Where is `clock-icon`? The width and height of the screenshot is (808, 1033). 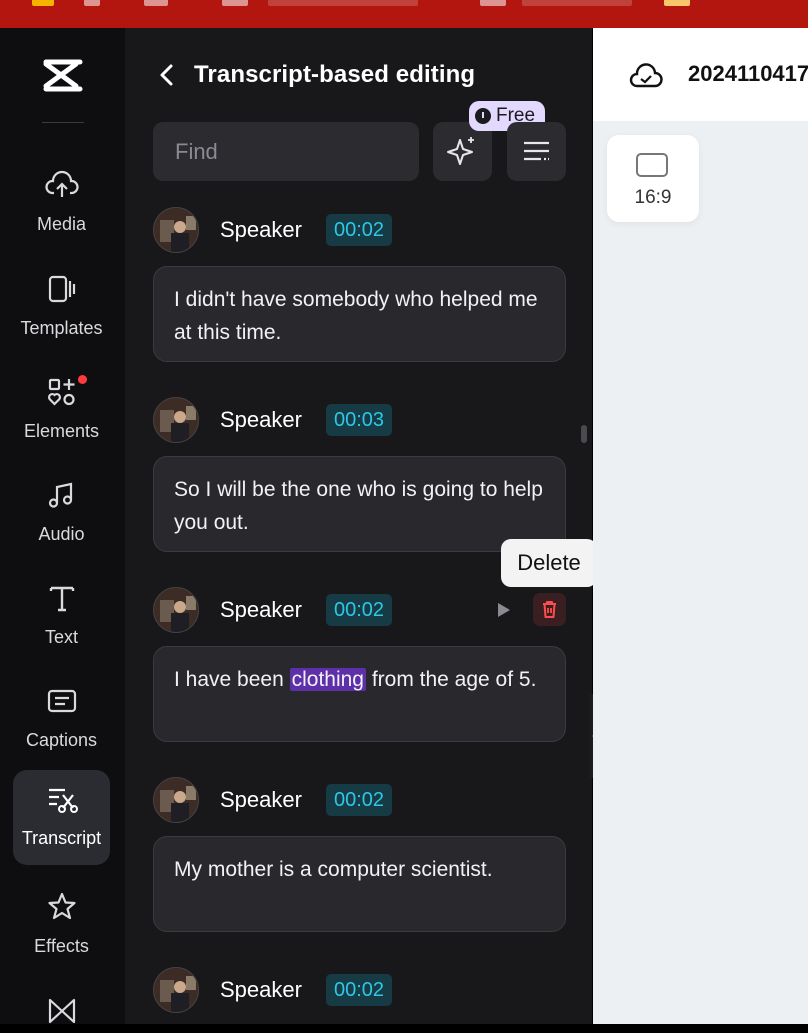
clock-icon is located at coordinates (483, 116).